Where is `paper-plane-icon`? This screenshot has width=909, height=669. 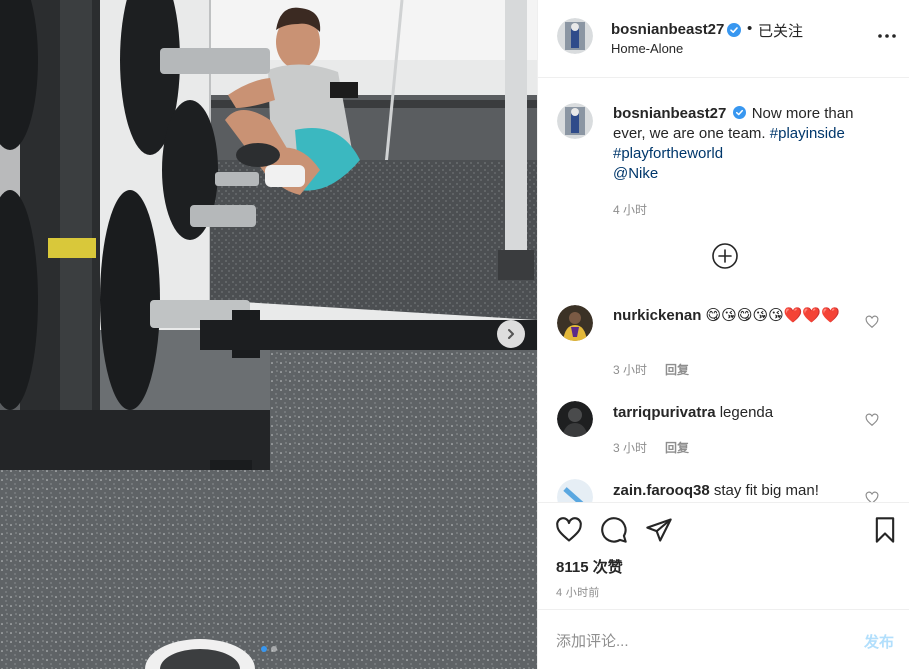 paper-plane-icon is located at coordinates (659, 530).